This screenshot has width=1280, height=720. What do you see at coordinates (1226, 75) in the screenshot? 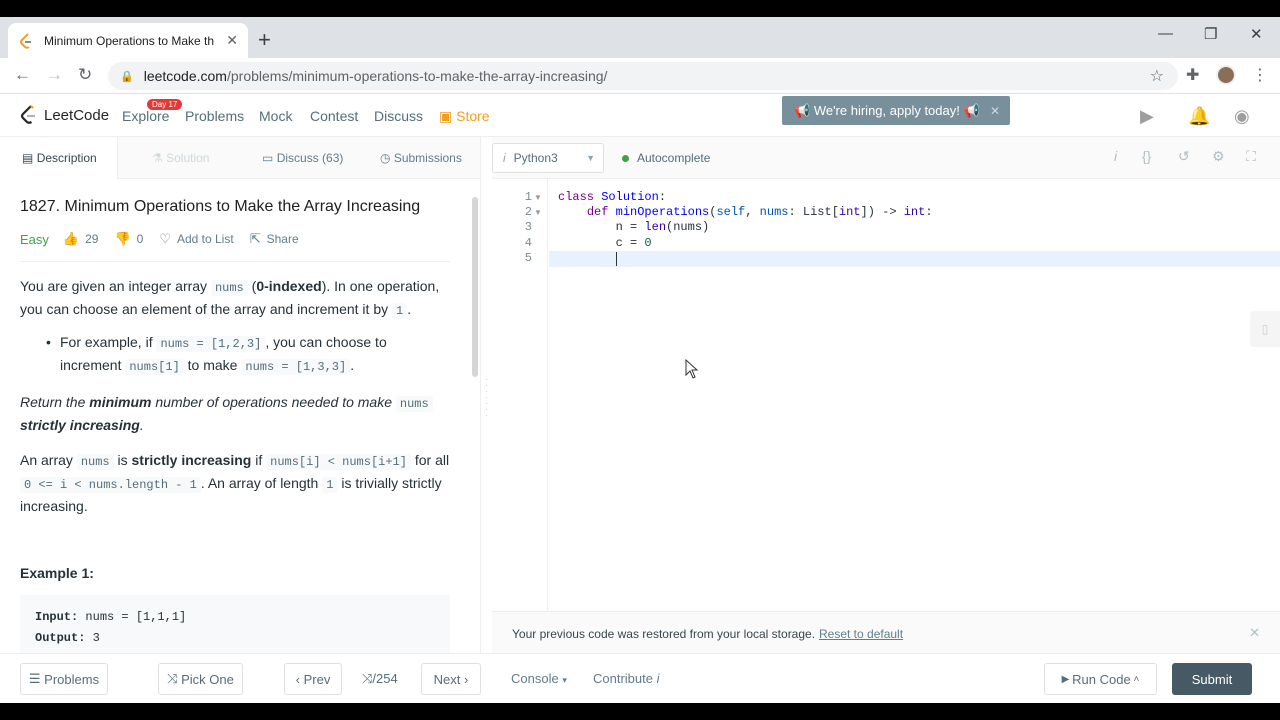
I see `profile-avatar` at bounding box center [1226, 75].